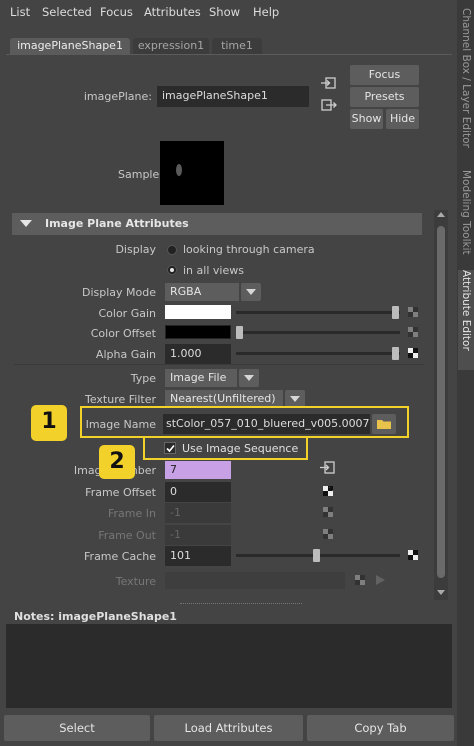 The height and width of the screenshot is (746, 474). What do you see at coordinates (413, 332) in the screenshot?
I see `color-offset-map-icon` at bounding box center [413, 332].